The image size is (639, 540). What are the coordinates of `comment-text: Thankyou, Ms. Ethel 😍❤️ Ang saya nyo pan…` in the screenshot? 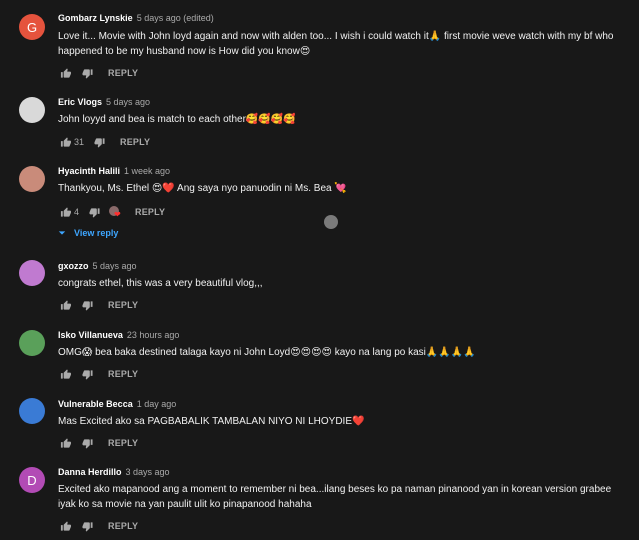 It's located at (202, 188).